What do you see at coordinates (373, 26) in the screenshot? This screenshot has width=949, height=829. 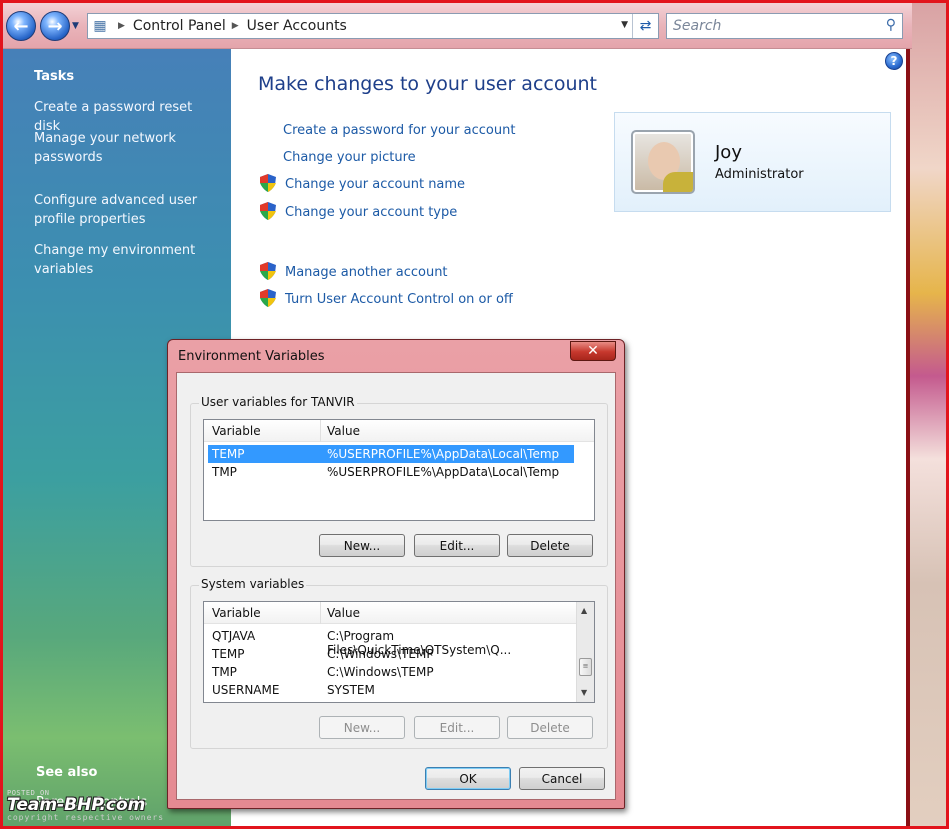 I see `breadcrumb: ▦ ▶ Control Panel ▶ User Accounts ▼ ⇄` at bounding box center [373, 26].